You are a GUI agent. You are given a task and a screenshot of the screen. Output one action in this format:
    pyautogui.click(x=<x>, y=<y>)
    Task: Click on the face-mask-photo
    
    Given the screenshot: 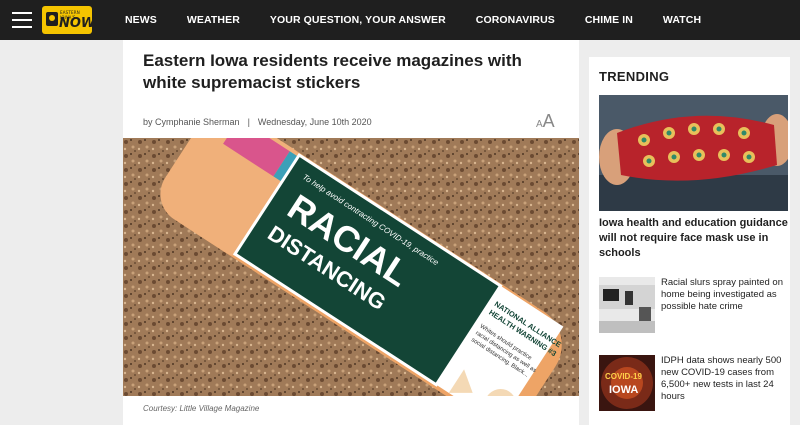 What is the action you would take?
    pyautogui.click(x=693, y=153)
    